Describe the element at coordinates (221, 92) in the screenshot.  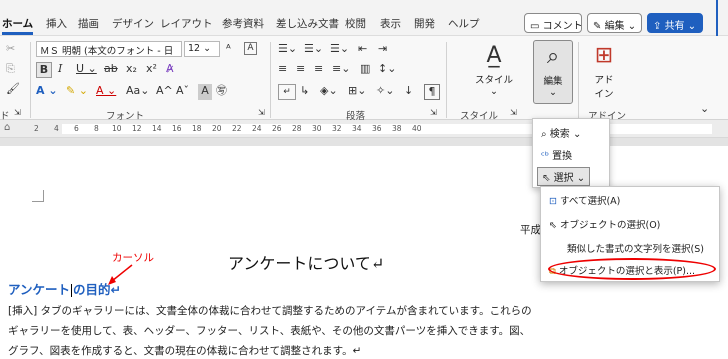
I see `enclose-char-icon: ㊢` at that location.